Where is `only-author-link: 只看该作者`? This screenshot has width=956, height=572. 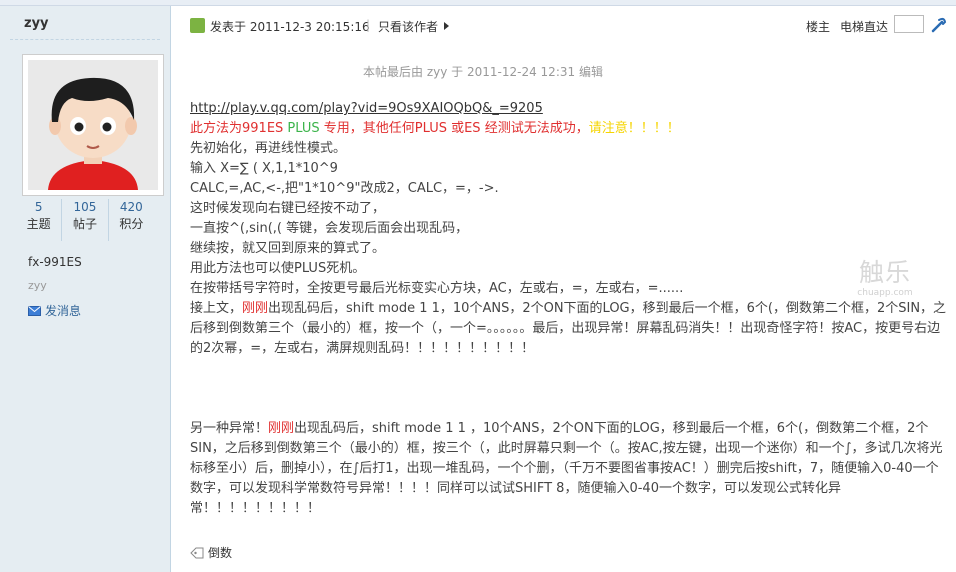 only-author-link: 只看该作者 is located at coordinates (414, 26).